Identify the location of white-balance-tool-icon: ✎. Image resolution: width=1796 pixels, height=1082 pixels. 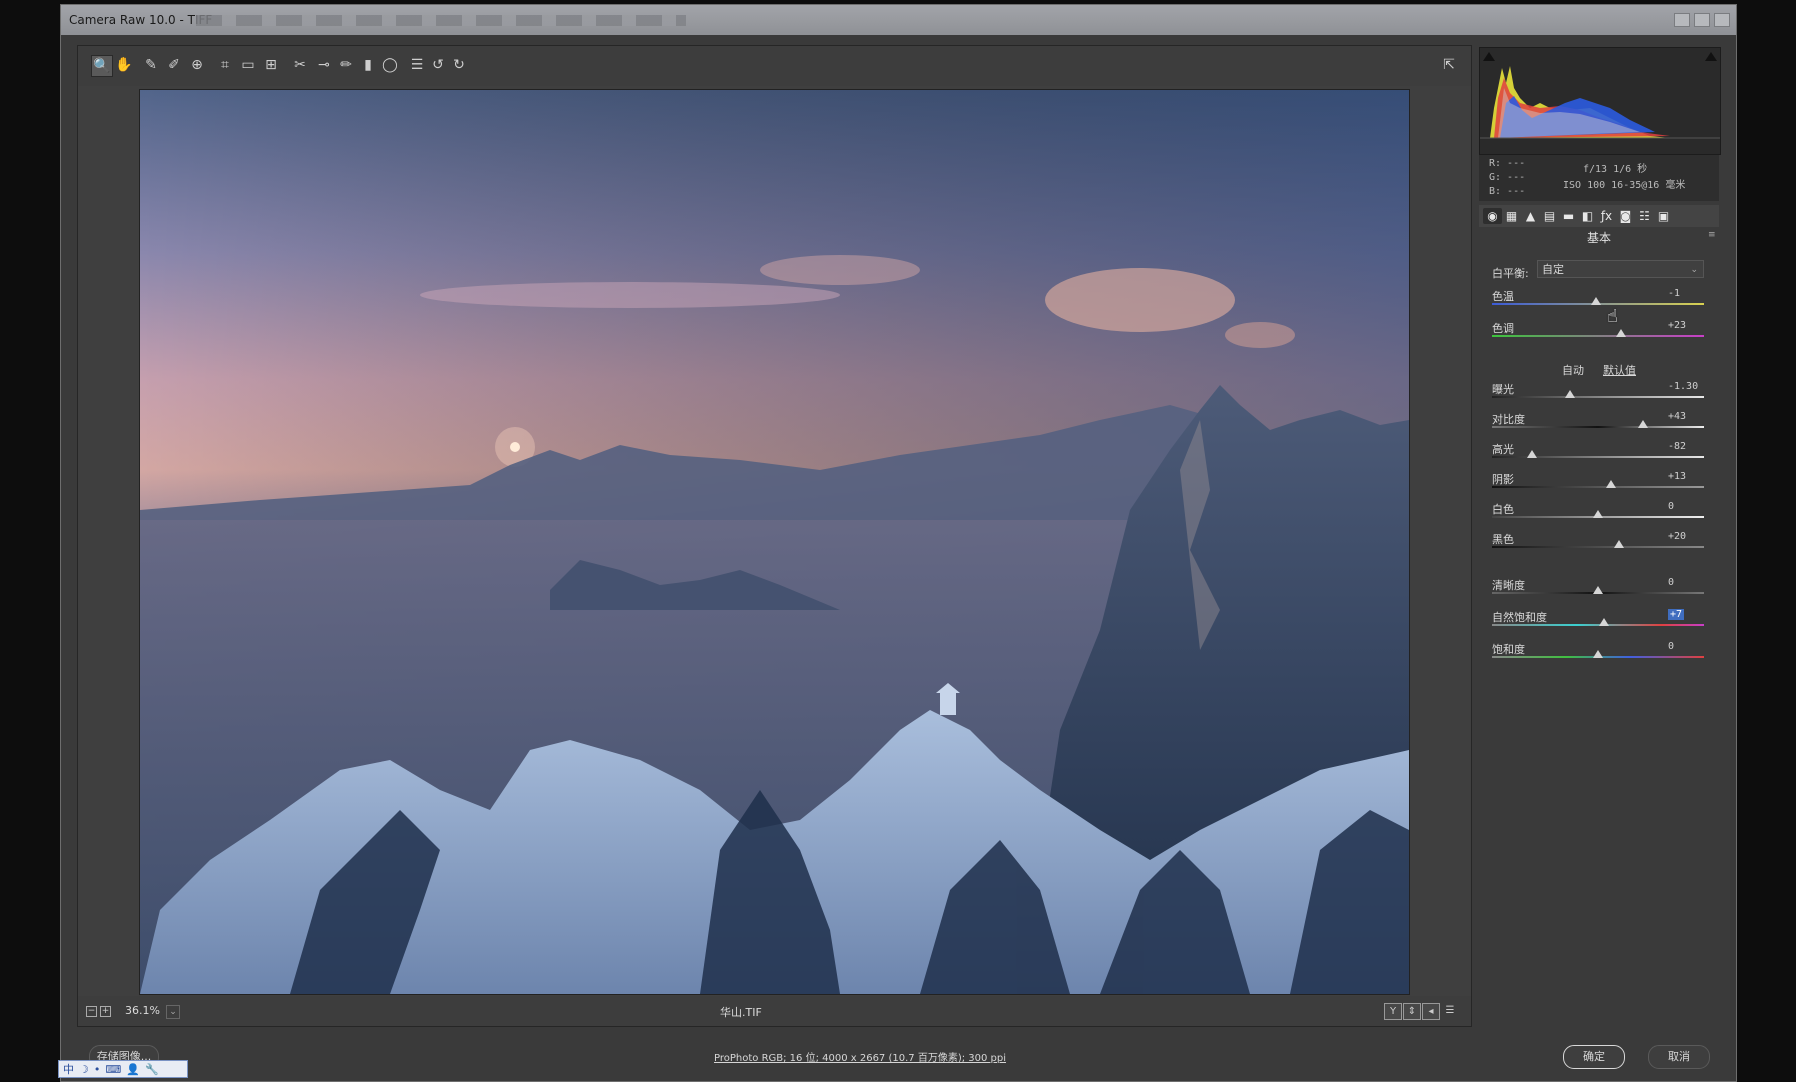
(151, 65).